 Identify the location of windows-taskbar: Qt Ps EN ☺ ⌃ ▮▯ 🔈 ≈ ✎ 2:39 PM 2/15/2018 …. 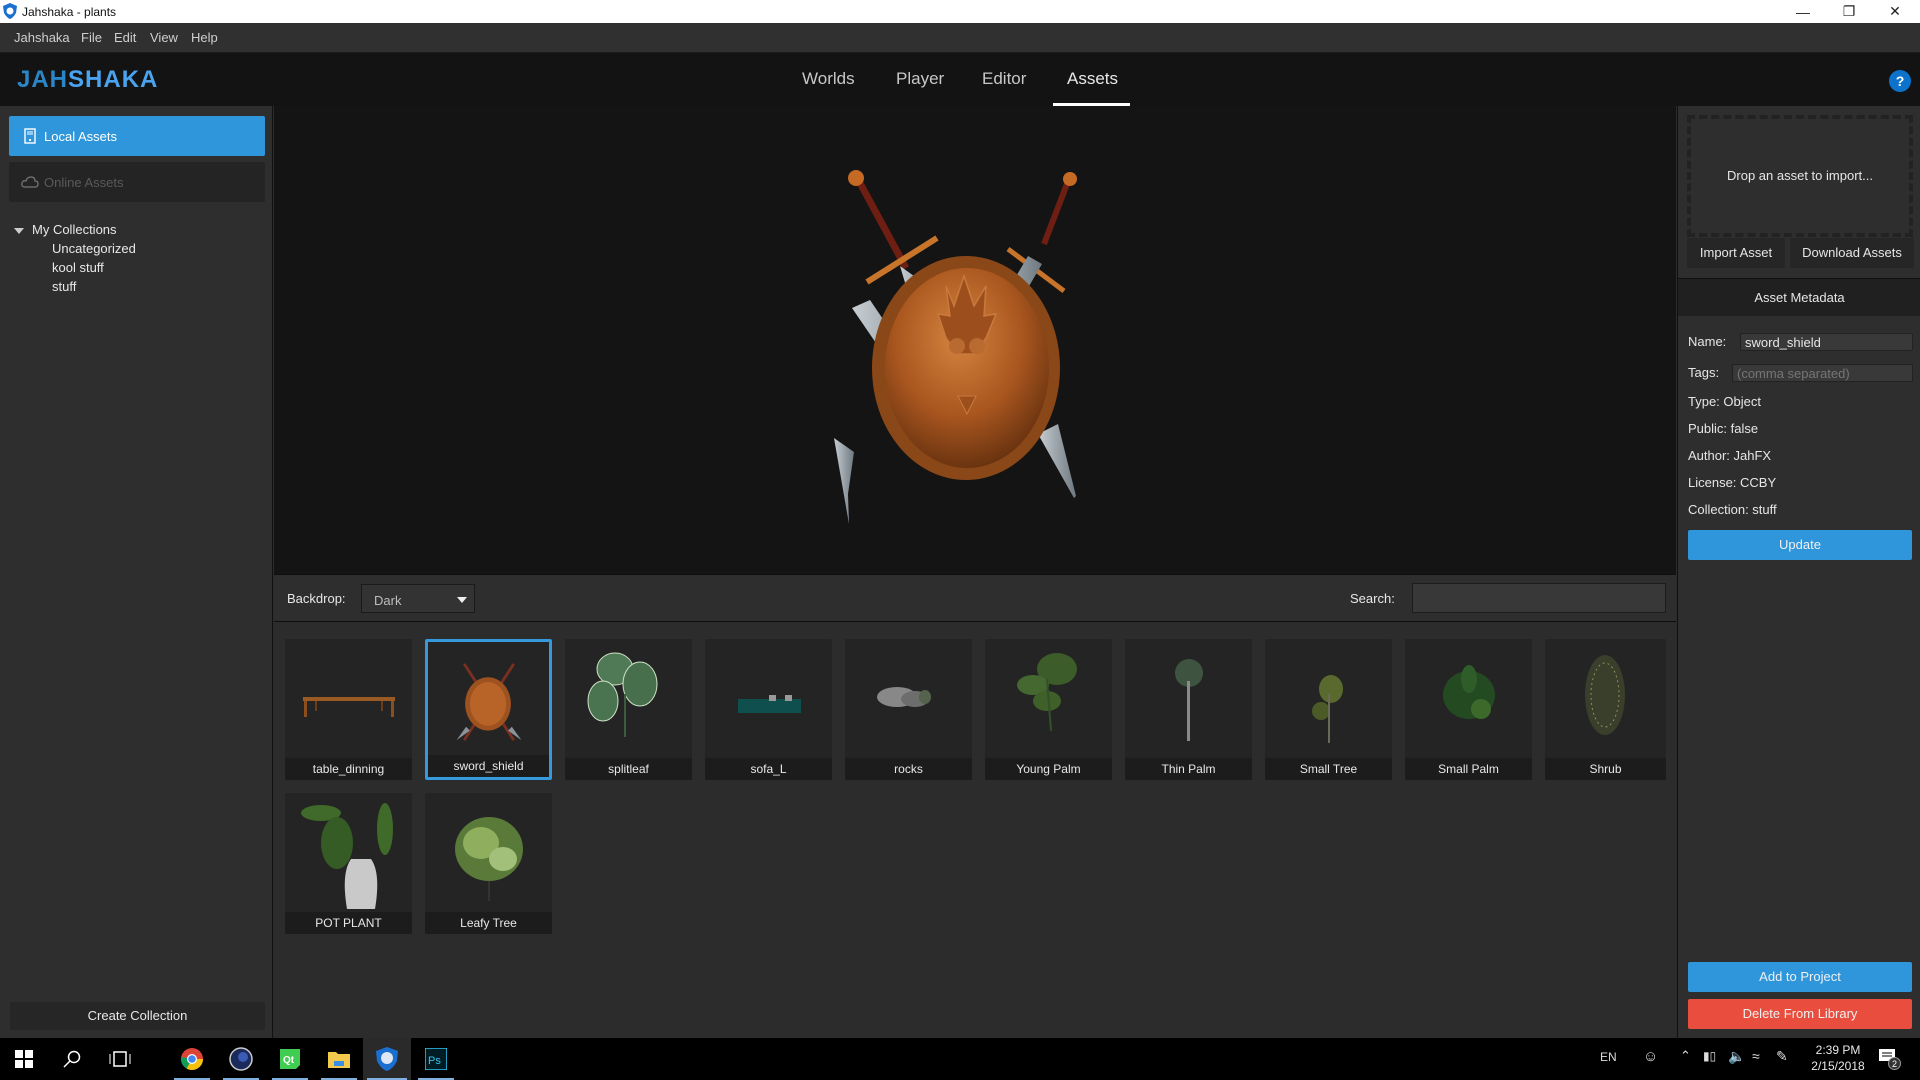
(960, 1059).